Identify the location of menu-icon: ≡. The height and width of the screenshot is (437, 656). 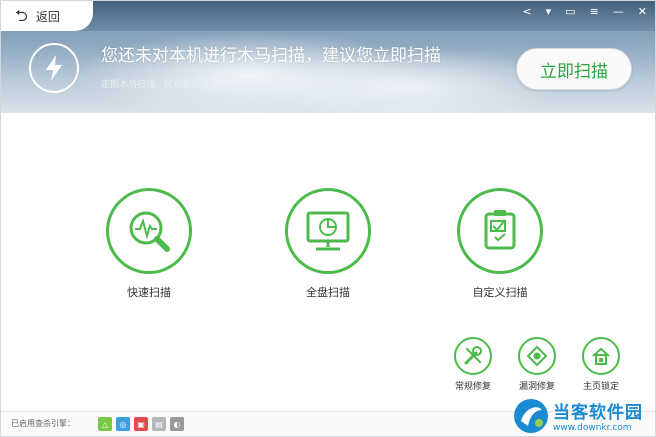
(594, 12).